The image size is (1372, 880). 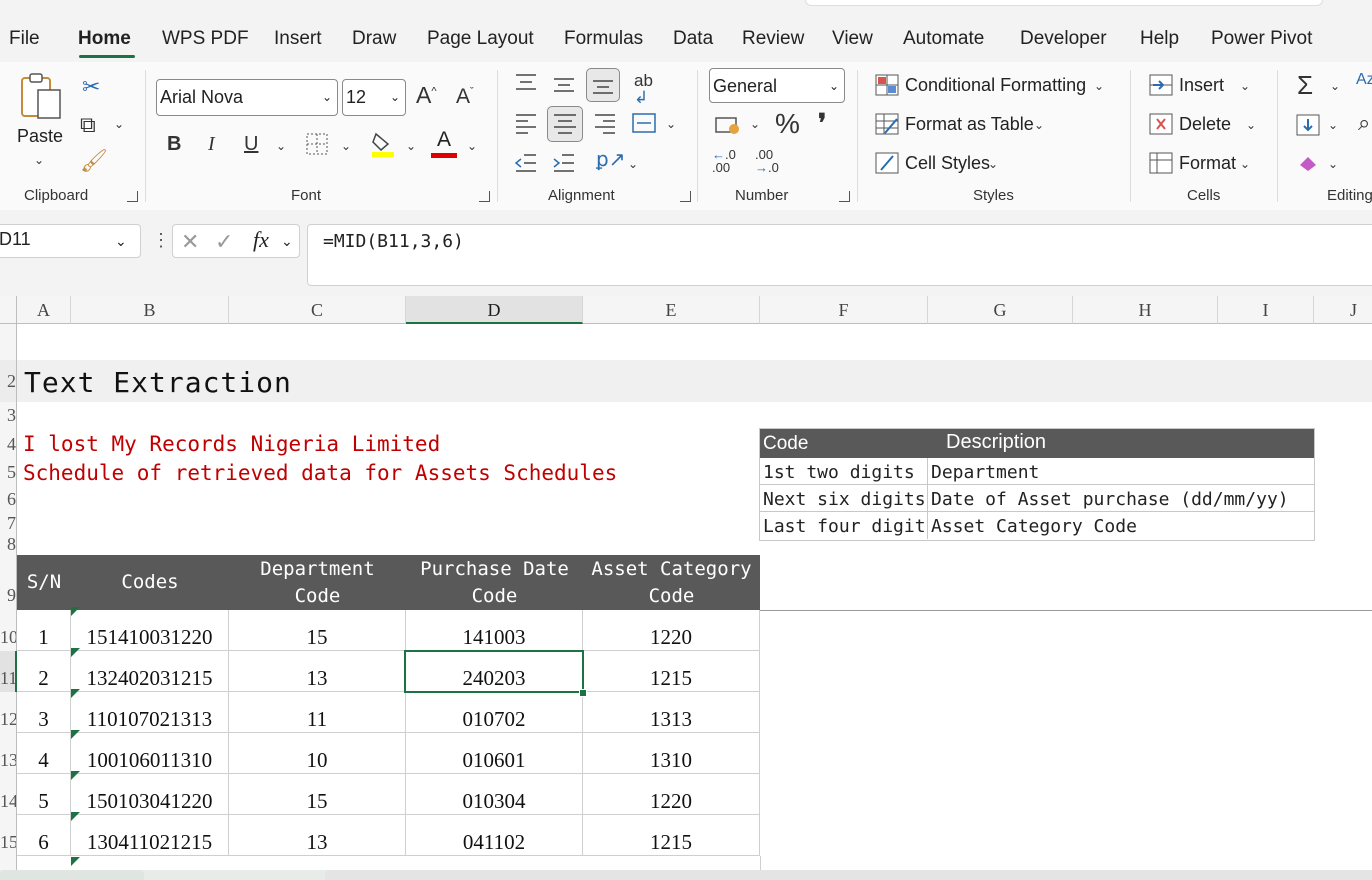 What do you see at coordinates (1343, 310) in the screenshot?
I see `column-header-j: J` at bounding box center [1343, 310].